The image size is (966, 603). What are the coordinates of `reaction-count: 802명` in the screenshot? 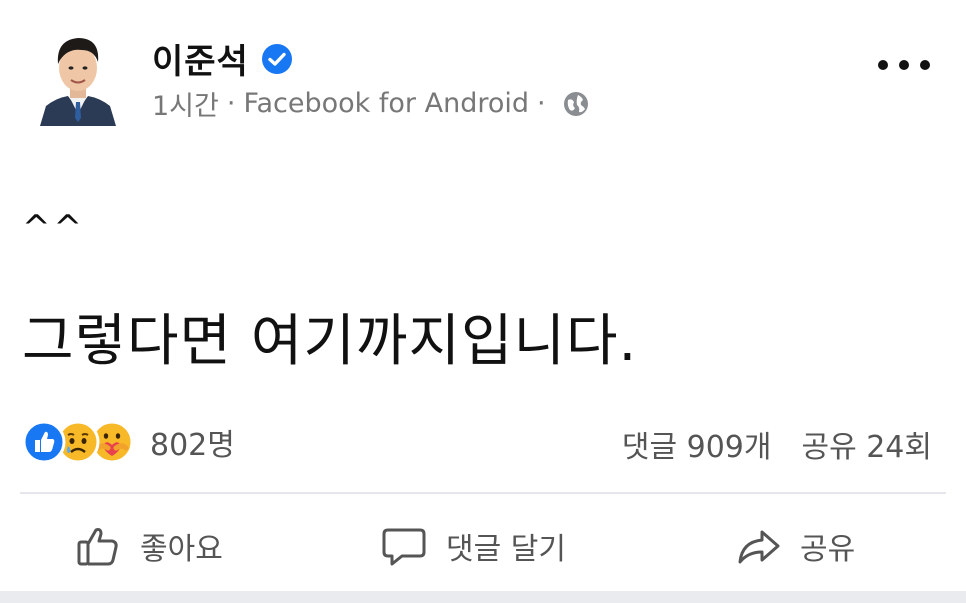 It's located at (192, 445).